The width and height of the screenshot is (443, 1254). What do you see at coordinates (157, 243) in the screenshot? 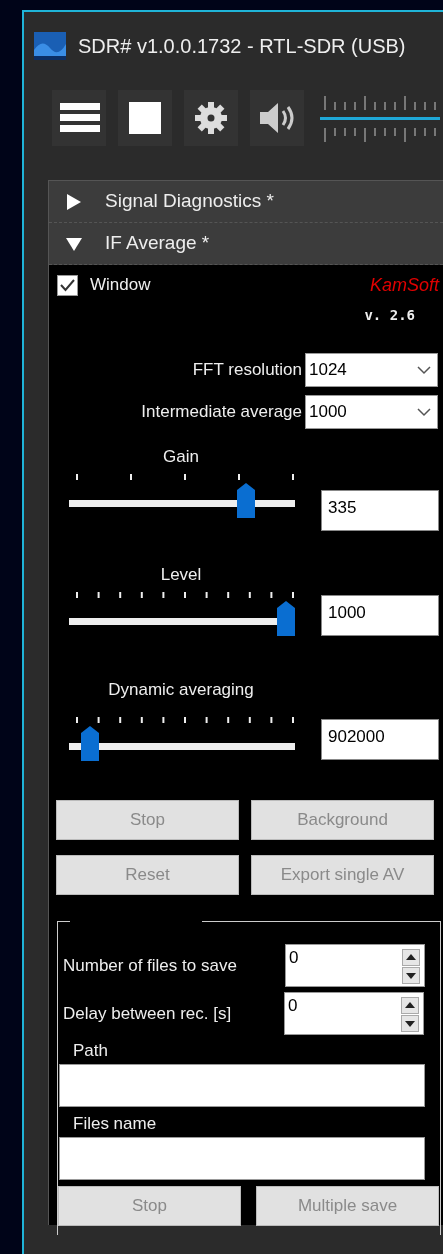
I see `panel-header: IF Average *` at bounding box center [157, 243].